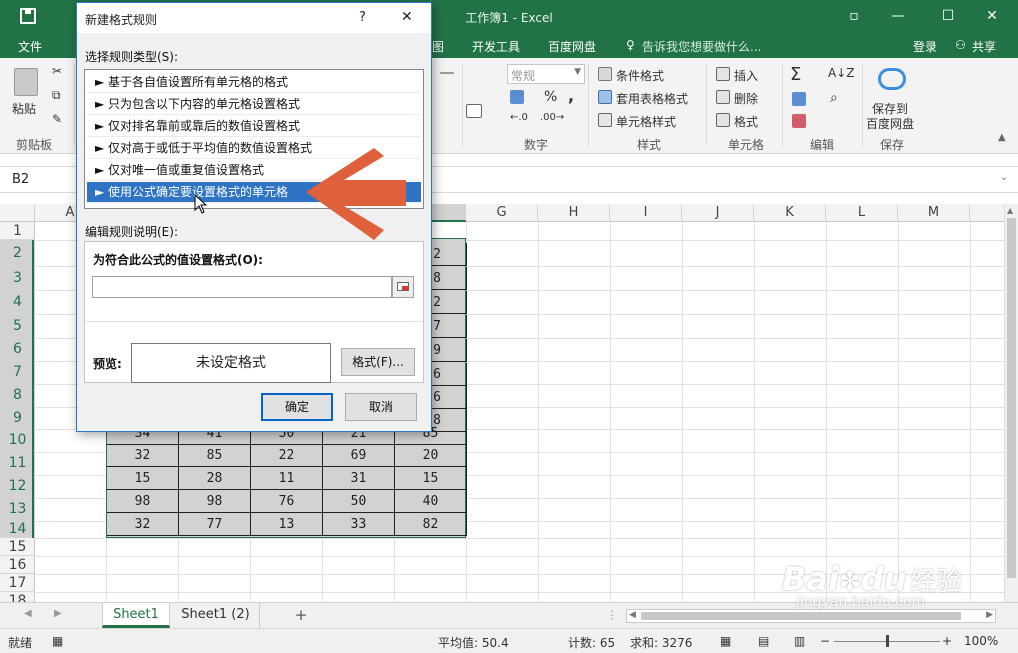 This screenshot has height=653, width=1018. I want to click on row-header: 12, so click(17, 486).